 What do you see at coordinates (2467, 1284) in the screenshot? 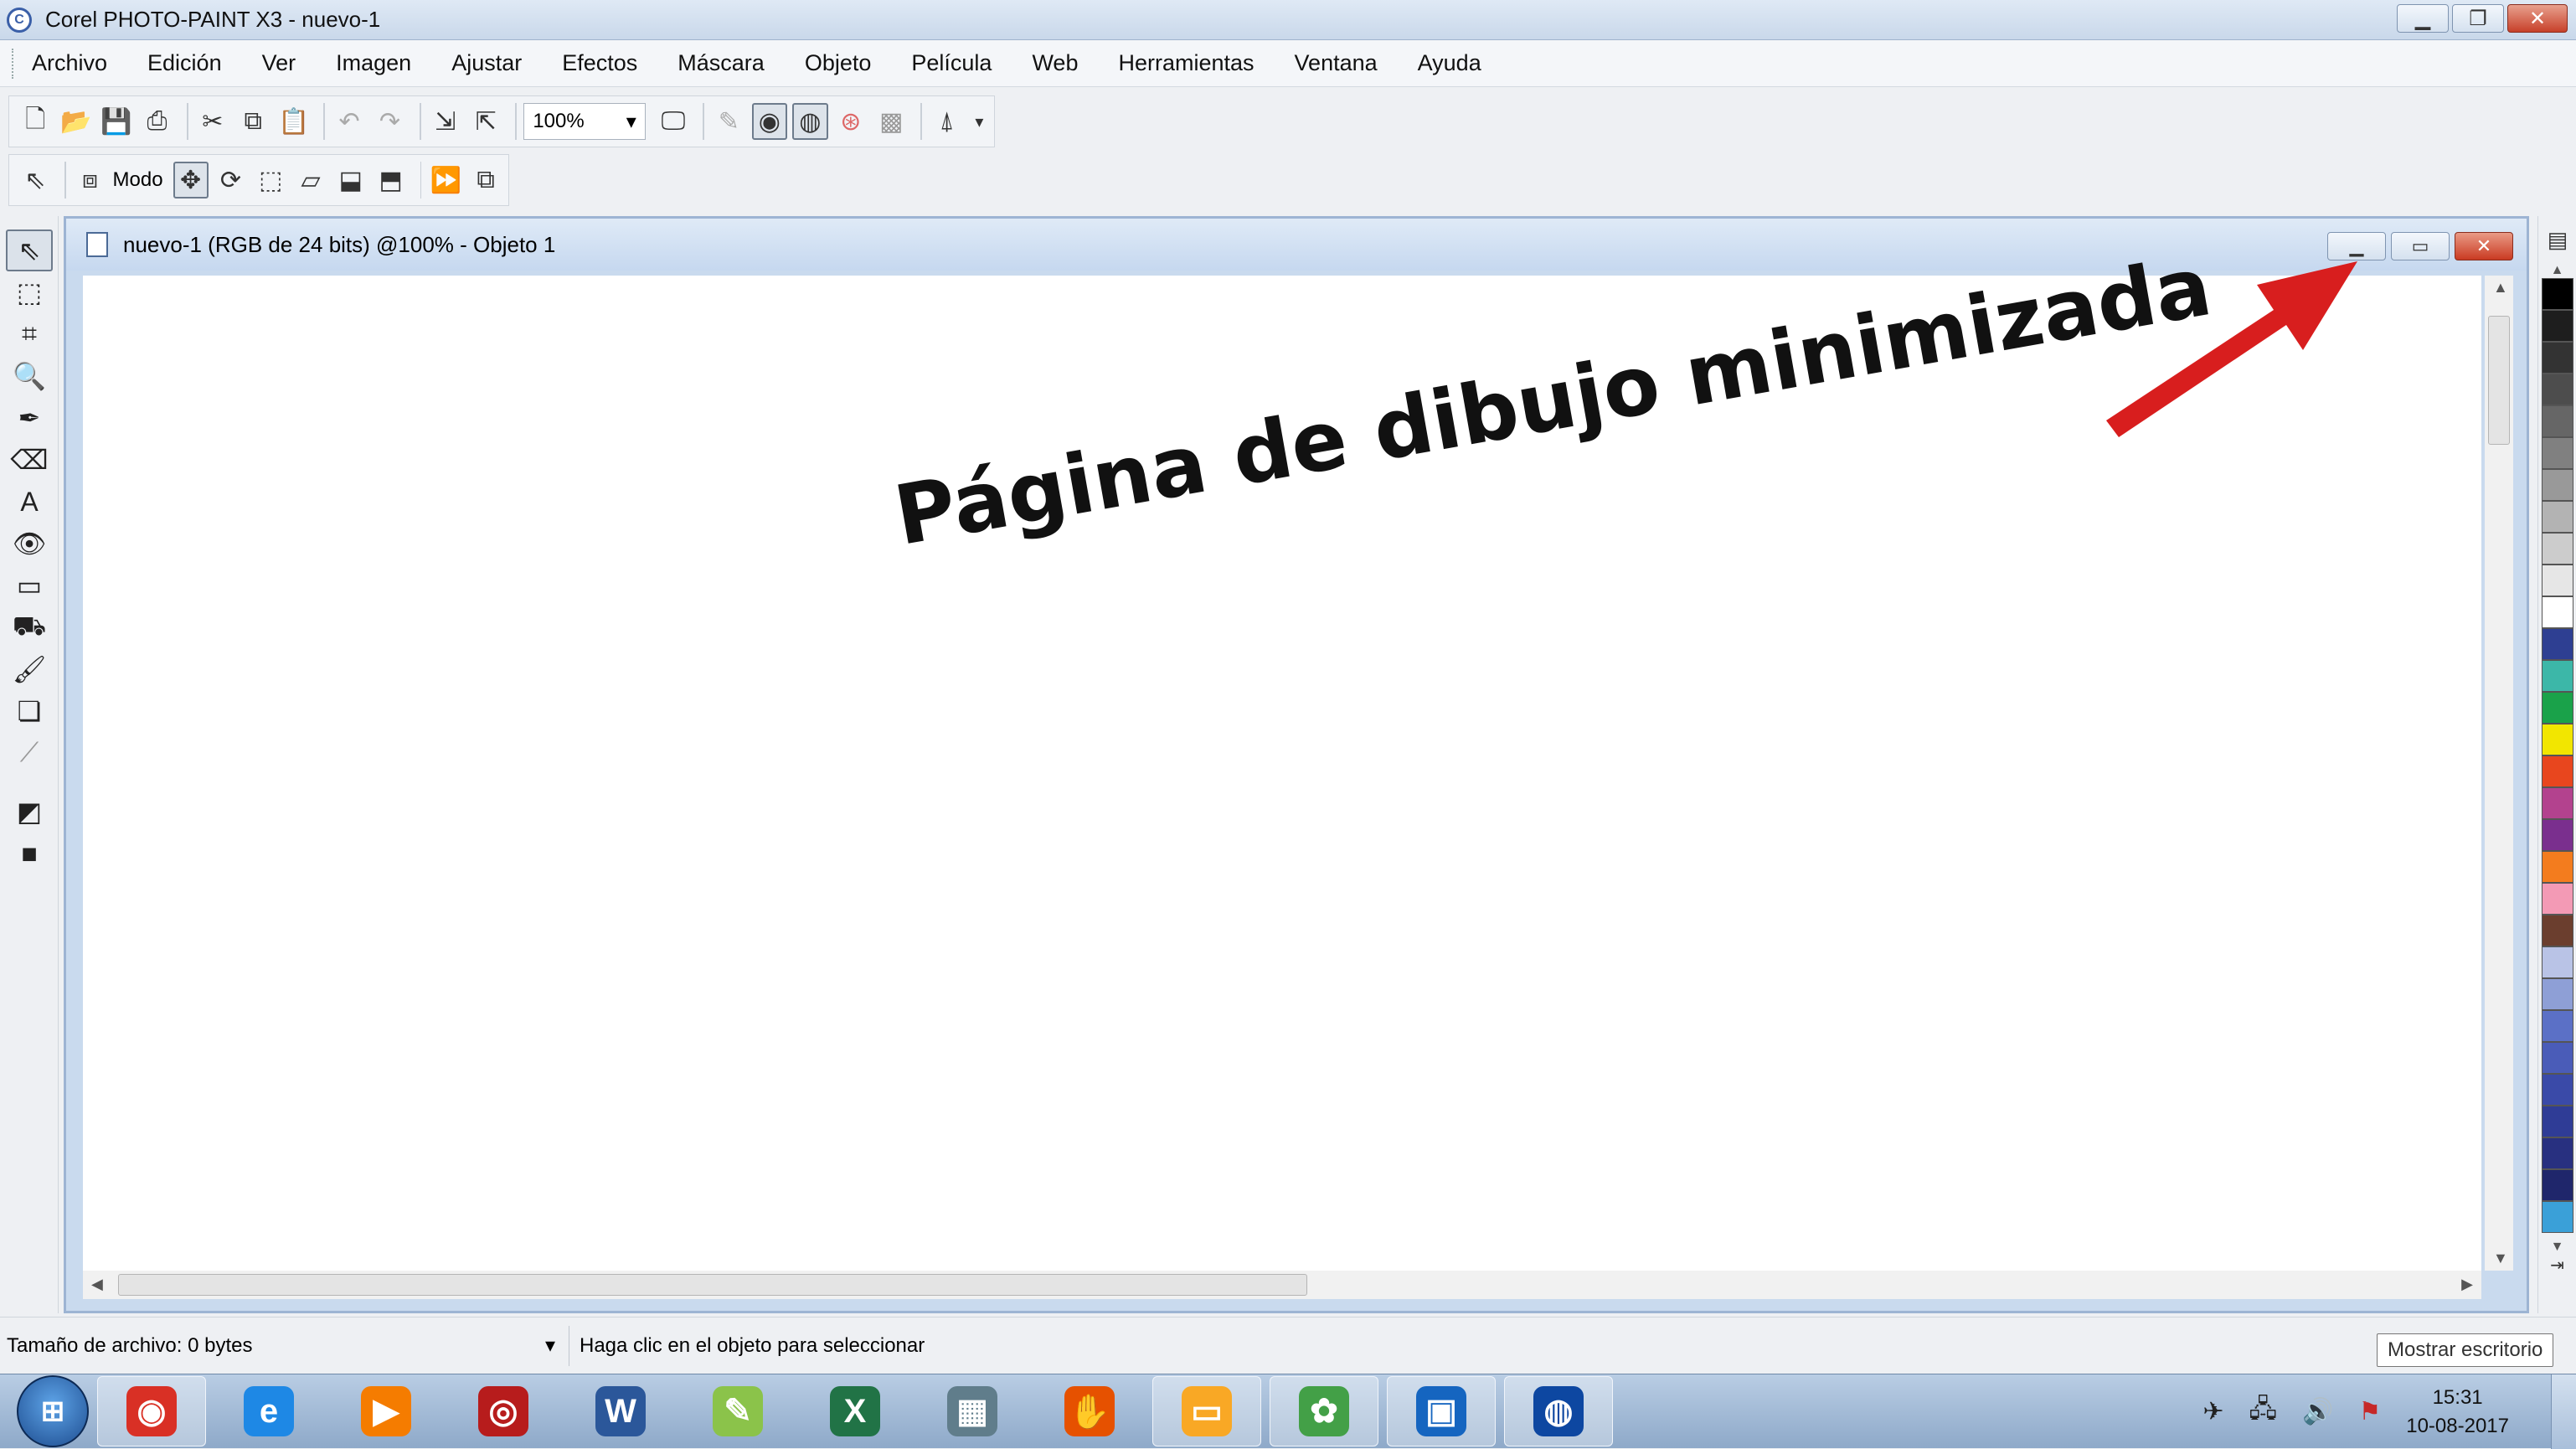
I see `scroll-right-icon: ▶` at bounding box center [2467, 1284].